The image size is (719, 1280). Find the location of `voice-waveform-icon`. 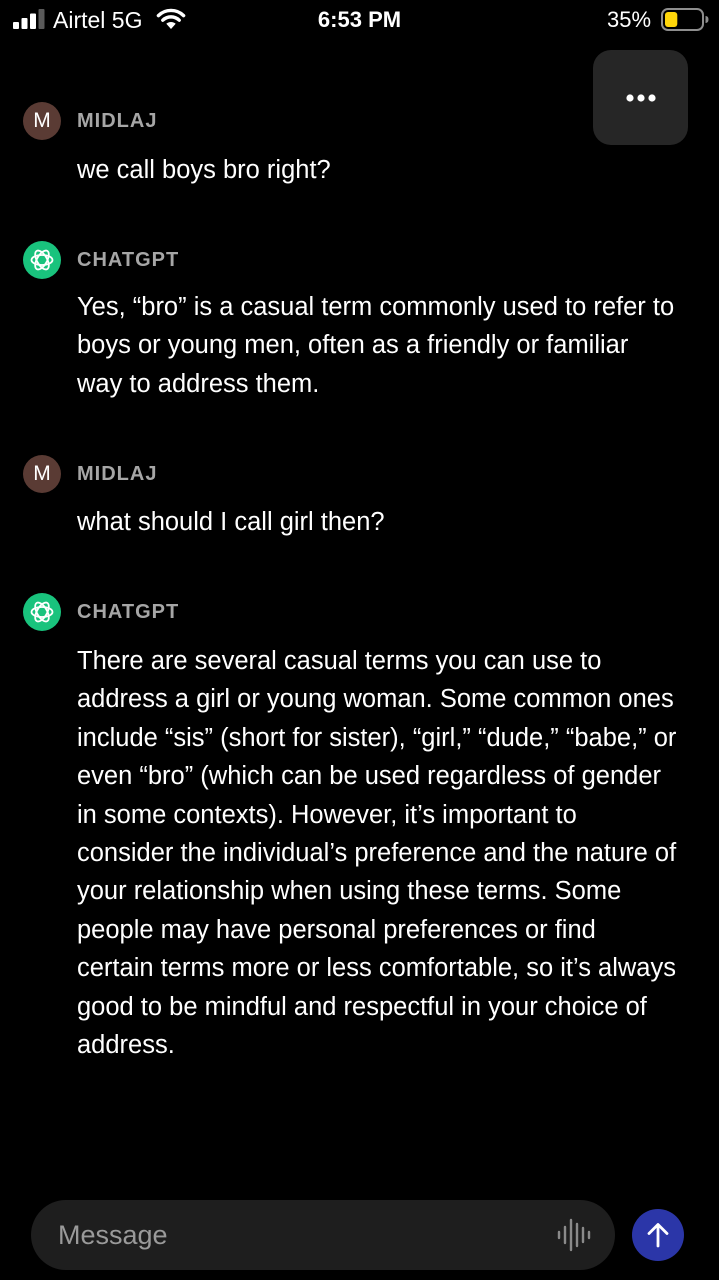

voice-waveform-icon is located at coordinates (574, 1235).